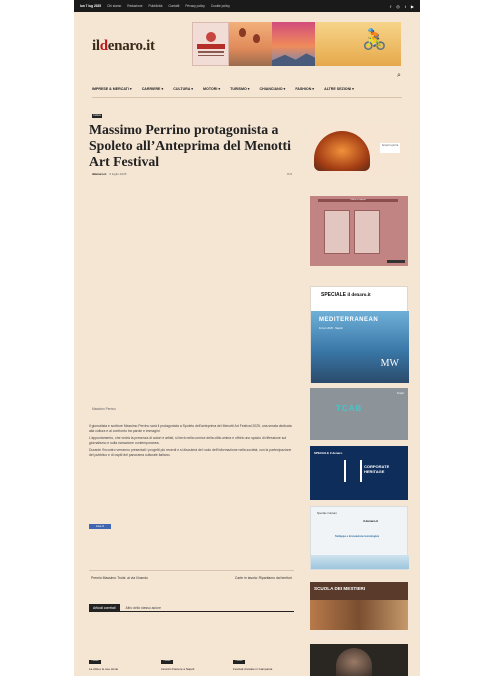  I want to click on related-item: Cultura La città e le sue storie, so click(118, 668).